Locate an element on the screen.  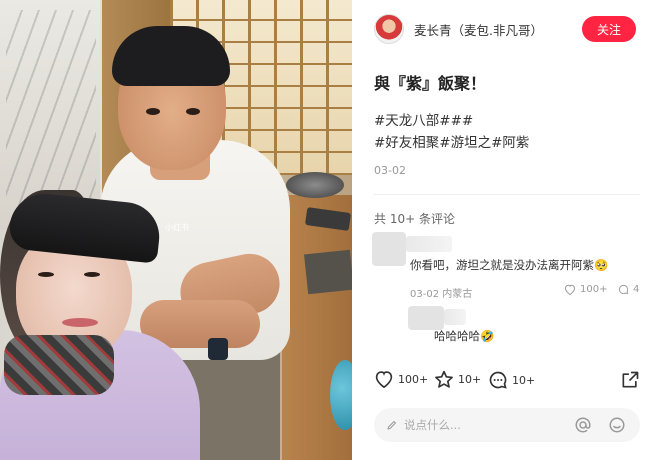
author-header: 麦长青（麦包.非凡哥） 关注 is located at coordinates (509, 29).